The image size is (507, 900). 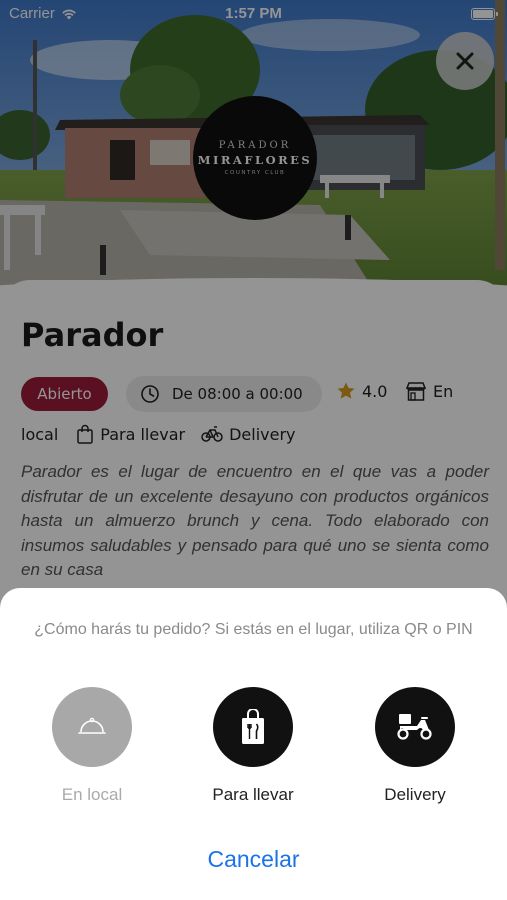 What do you see at coordinates (253, 859) in the screenshot?
I see `cancel-button: Cancelar` at bounding box center [253, 859].